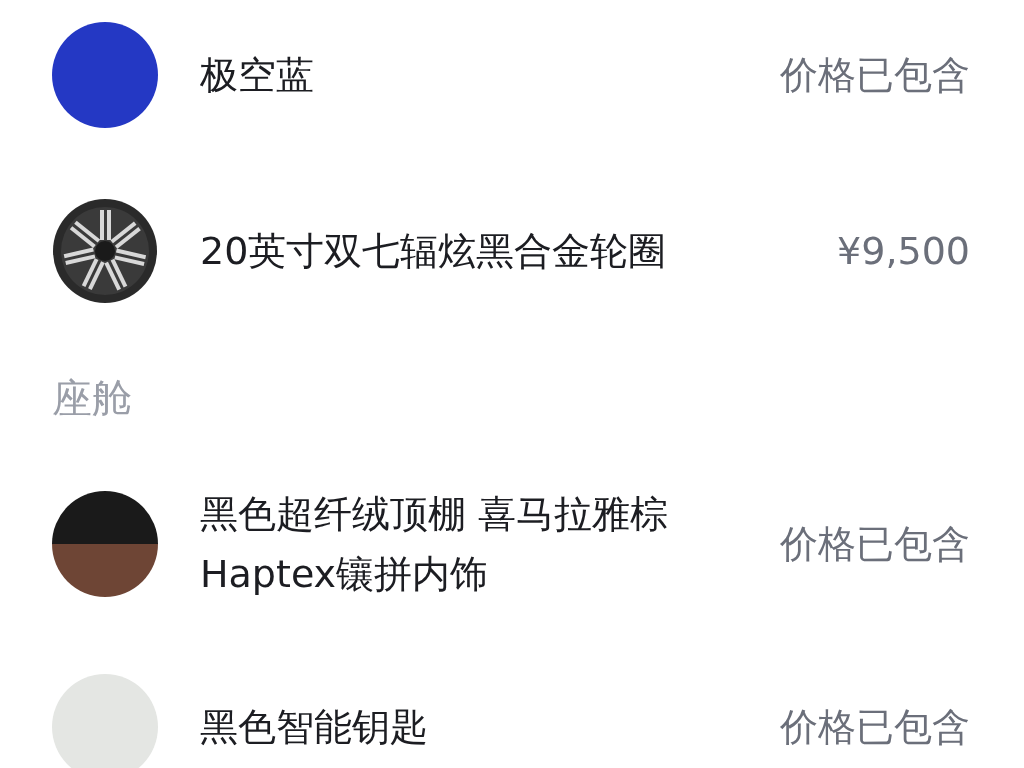 Image resolution: width=1024 pixels, height=768 pixels. What do you see at coordinates (92, 398) in the screenshot?
I see `section-title: 座舱` at bounding box center [92, 398].